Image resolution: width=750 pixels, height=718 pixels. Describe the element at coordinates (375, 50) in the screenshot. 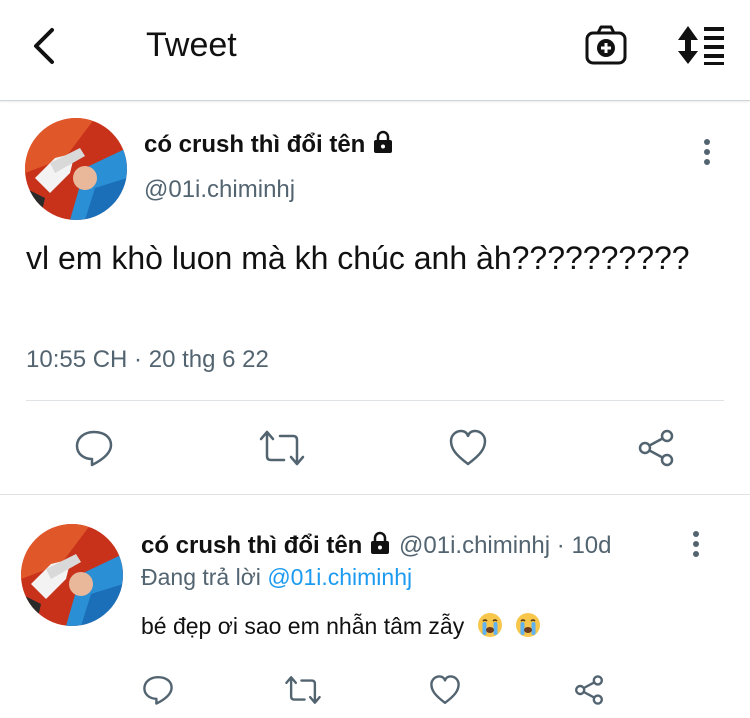

I see `top-bar: Tweet` at that location.